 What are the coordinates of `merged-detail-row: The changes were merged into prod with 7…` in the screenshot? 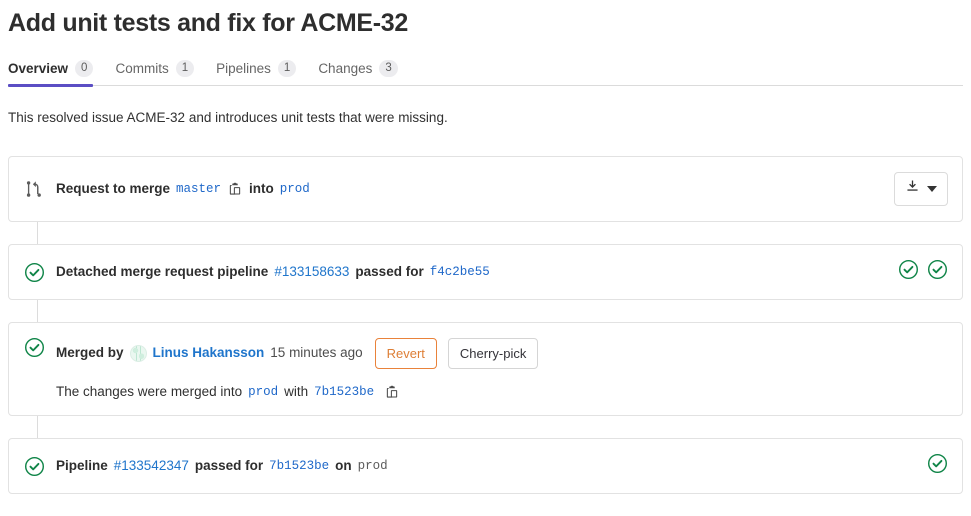 It's located at (297, 392).